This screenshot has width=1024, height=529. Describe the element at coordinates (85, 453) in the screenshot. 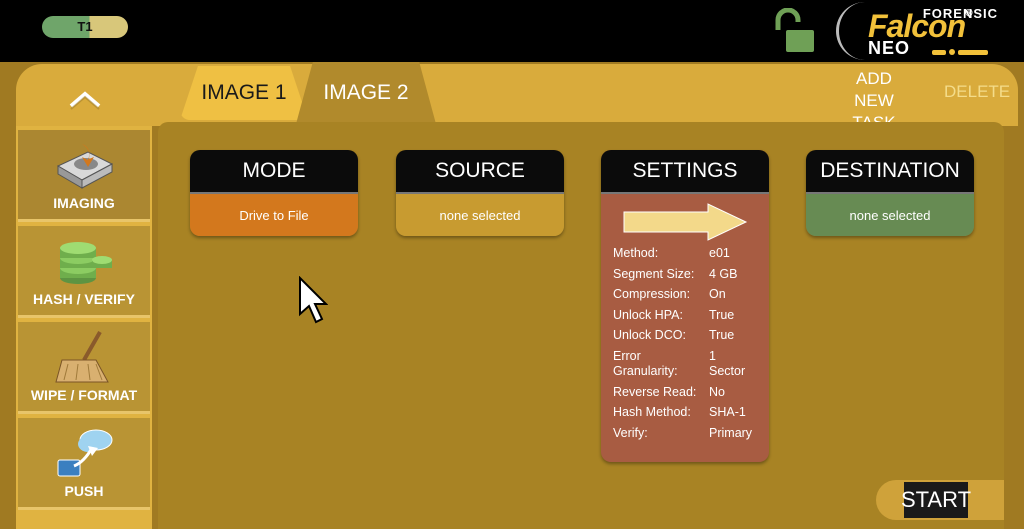

I see `cloud-upload-icon` at that location.